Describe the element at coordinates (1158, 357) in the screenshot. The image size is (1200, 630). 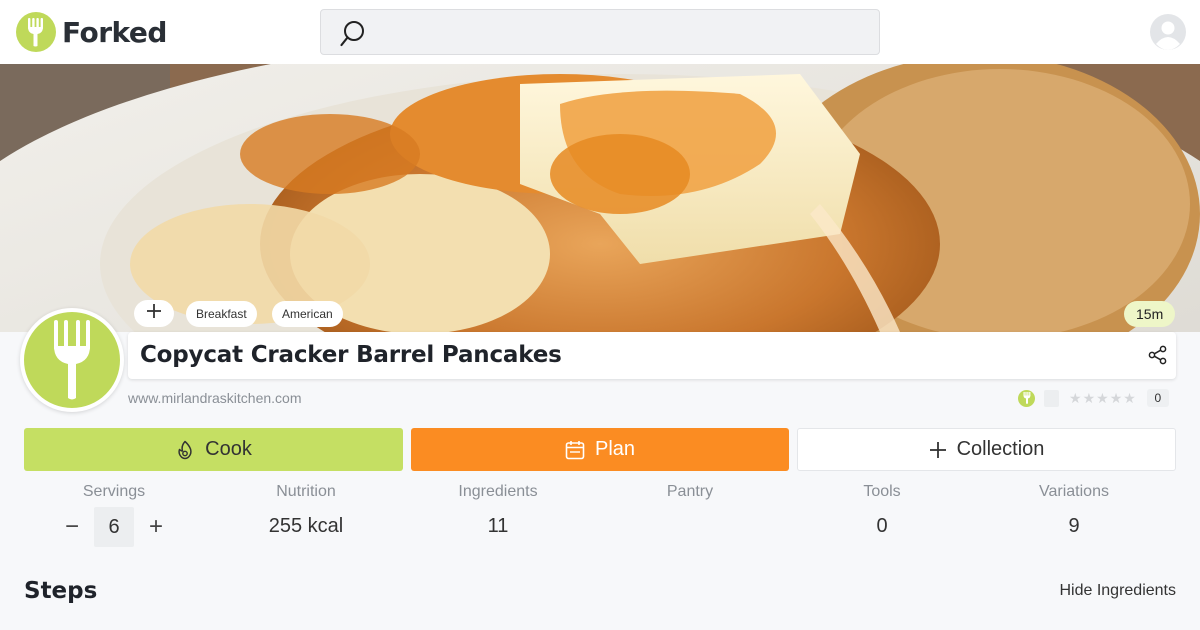
I see `share-icon` at that location.